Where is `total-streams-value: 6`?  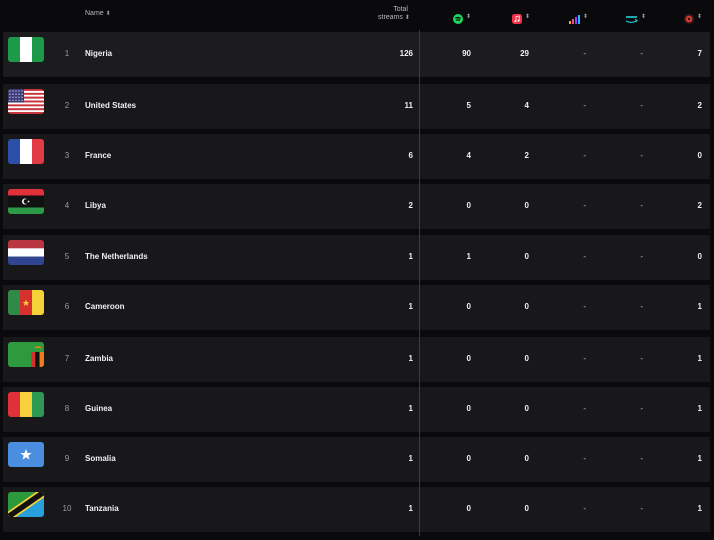 total-streams-value: 6 is located at coordinates (410, 155).